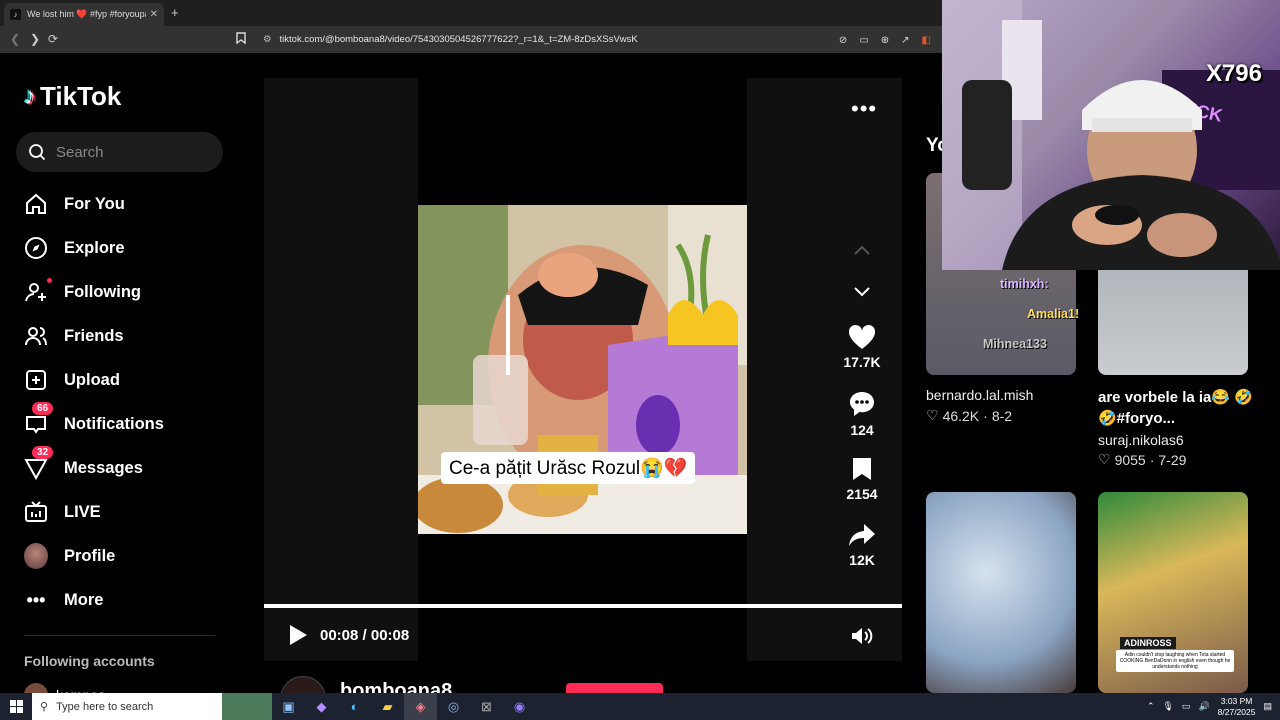  I want to click on comment-icon, so click(862, 404).